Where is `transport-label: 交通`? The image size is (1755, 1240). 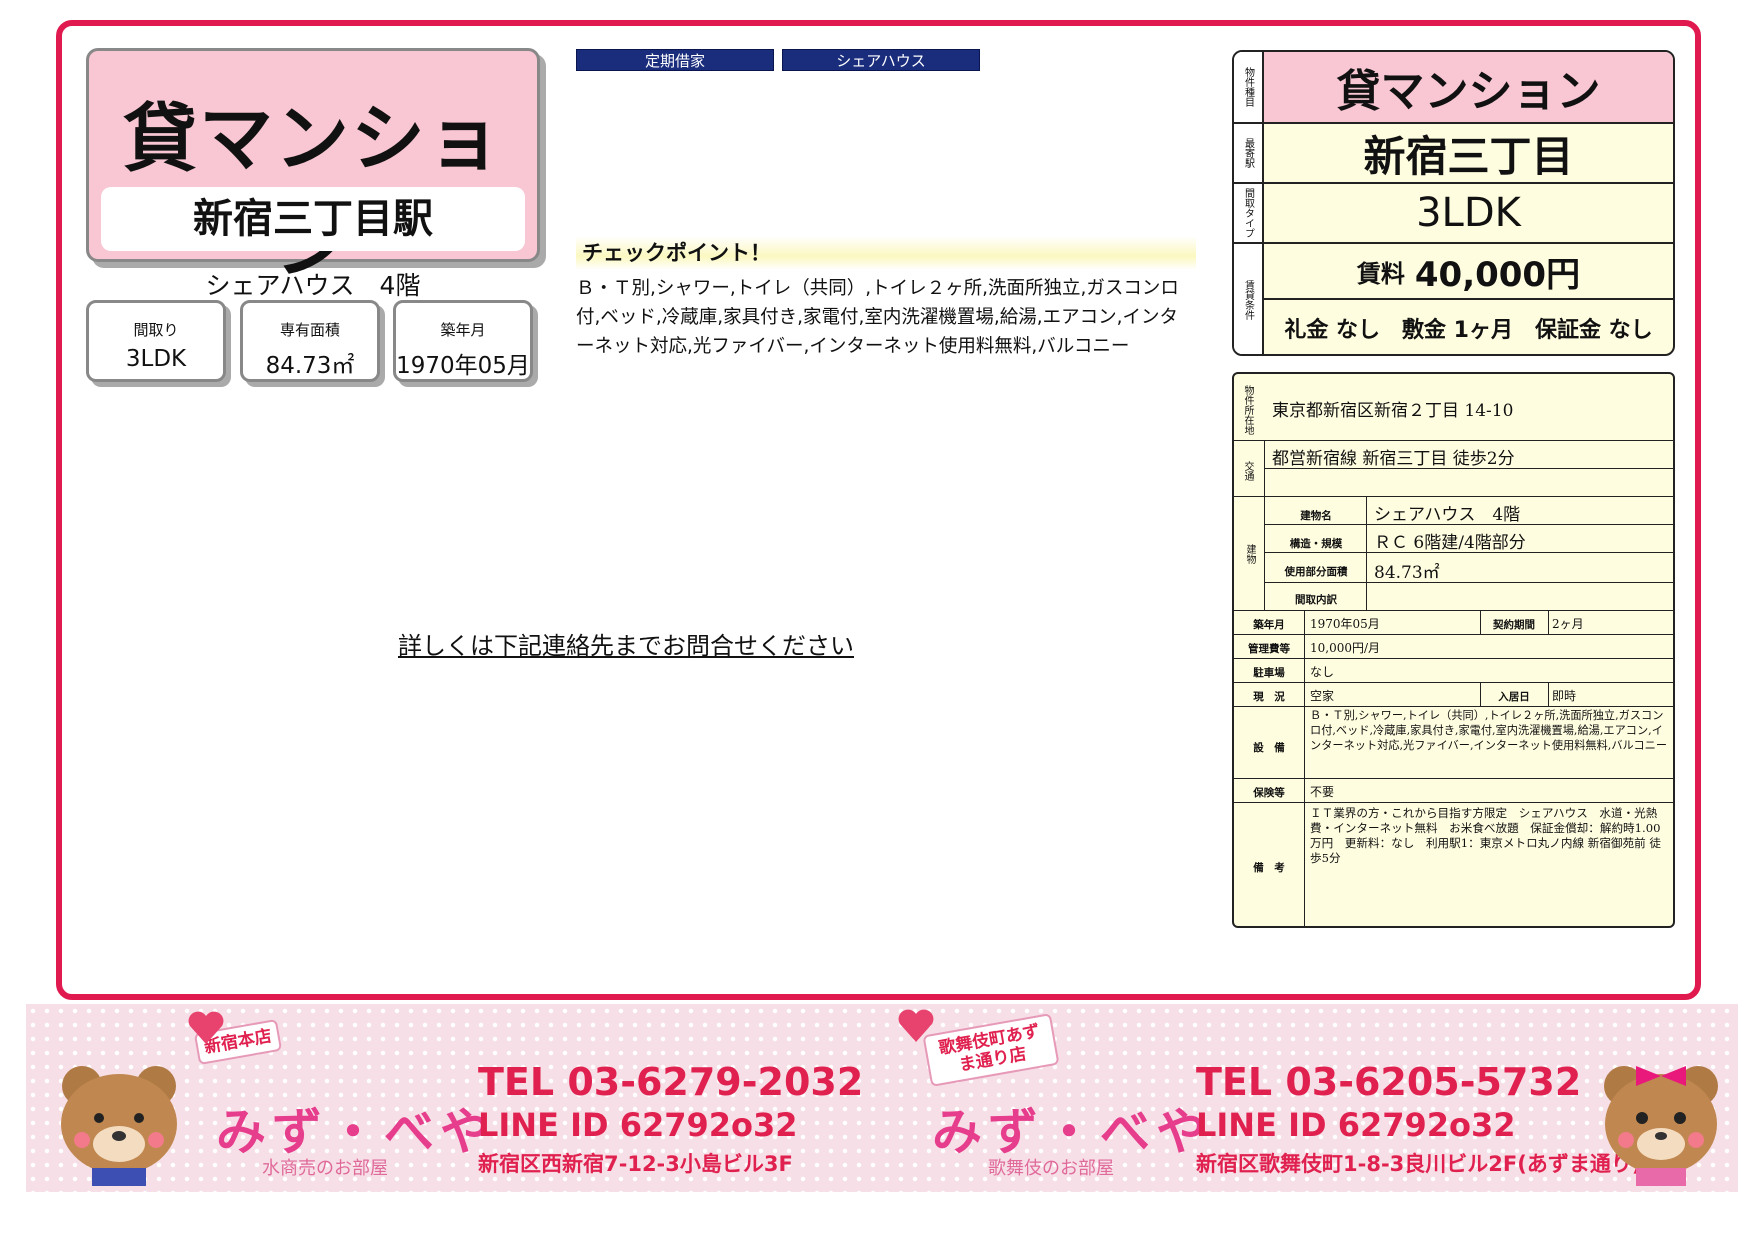
transport-label: 交通 is located at coordinates (1247, 471).